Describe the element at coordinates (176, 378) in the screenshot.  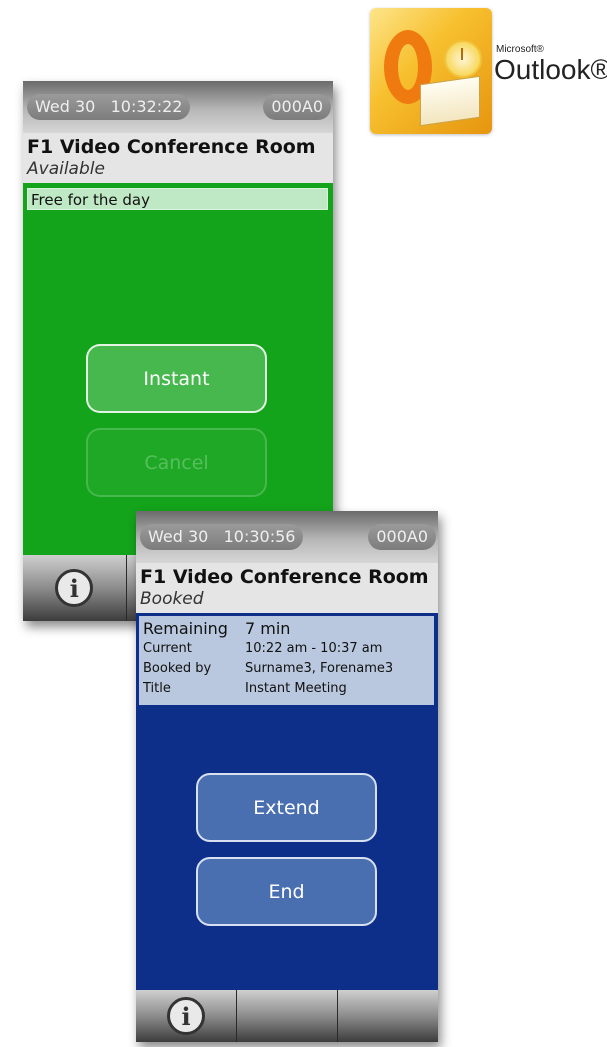
I see `instant-button: Instant` at that location.